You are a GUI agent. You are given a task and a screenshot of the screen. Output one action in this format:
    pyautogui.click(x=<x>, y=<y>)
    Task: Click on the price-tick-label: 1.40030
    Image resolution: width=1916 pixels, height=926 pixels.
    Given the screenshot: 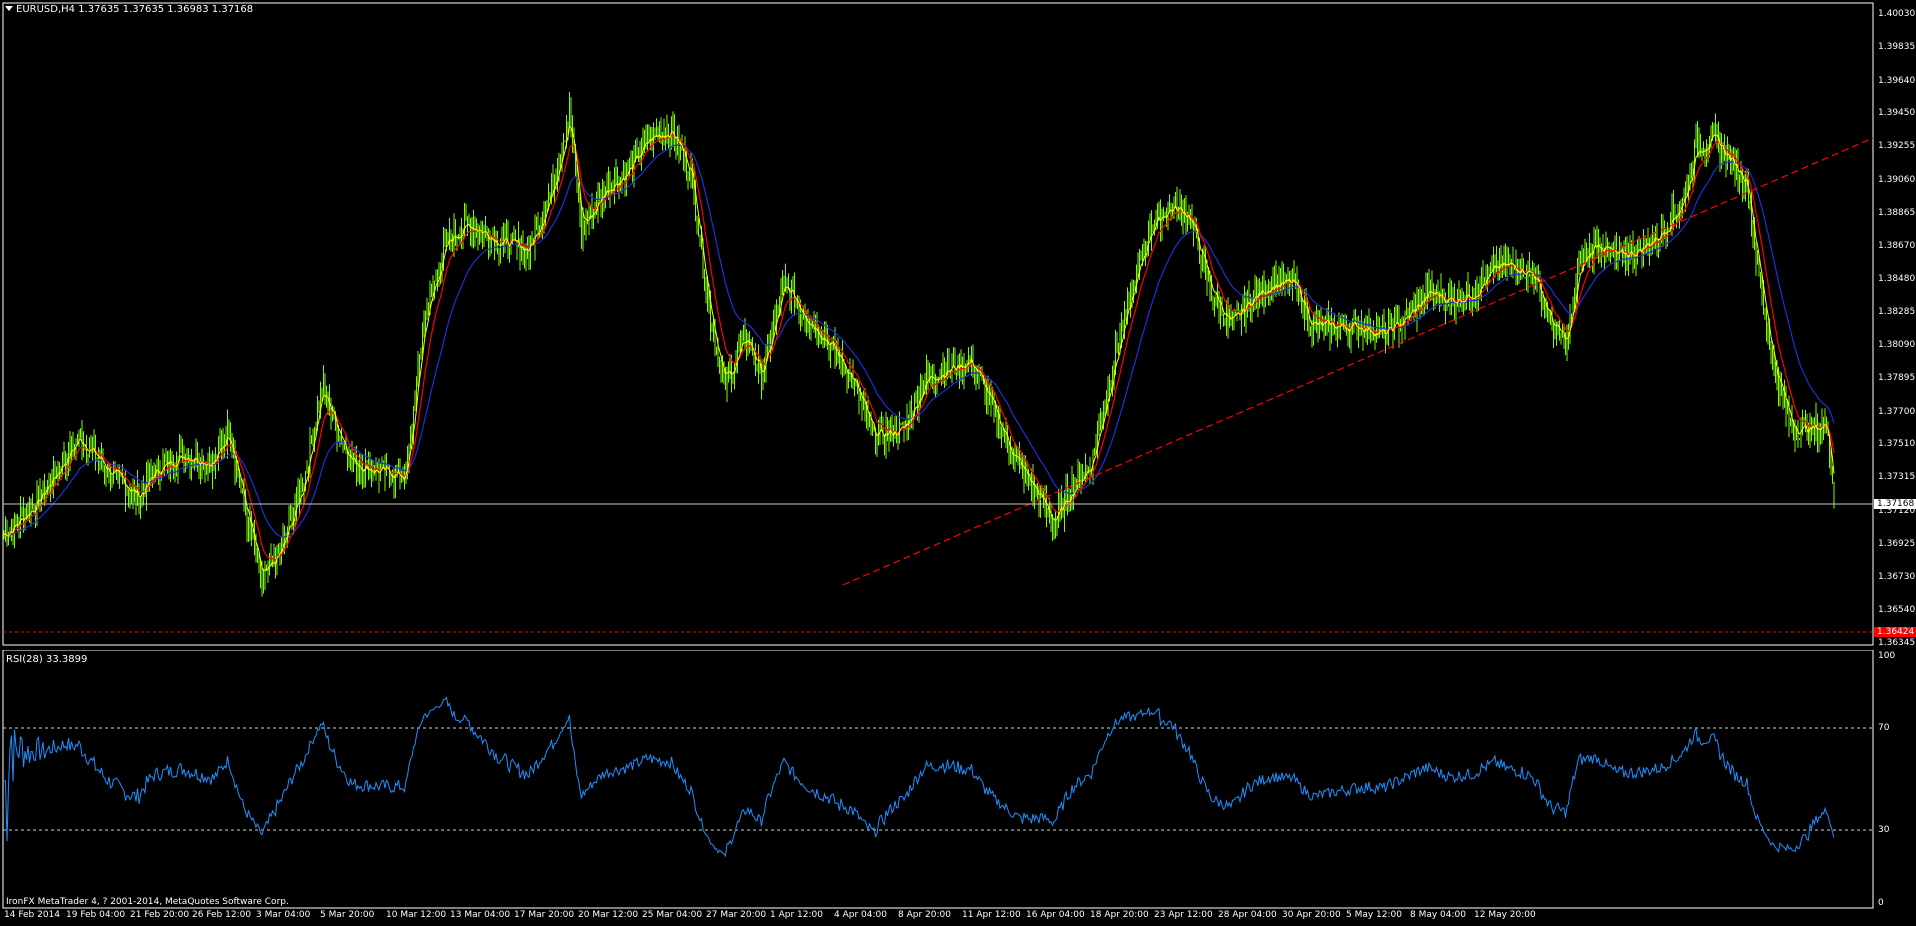 What is the action you would take?
    pyautogui.click(x=1897, y=14)
    